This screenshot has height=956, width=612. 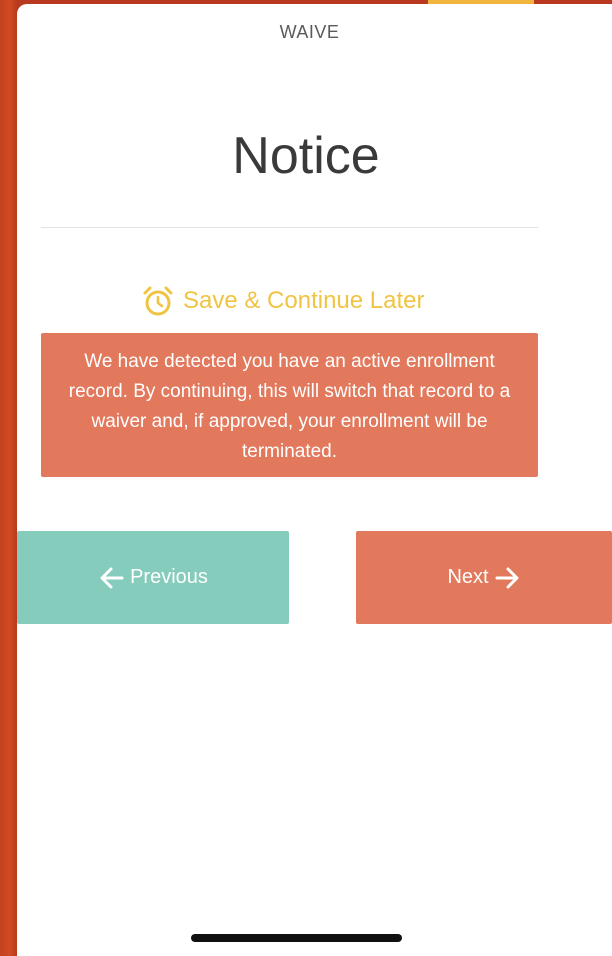 What do you see at coordinates (289, 227) in the screenshot?
I see `divider` at bounding box center [289, 227].